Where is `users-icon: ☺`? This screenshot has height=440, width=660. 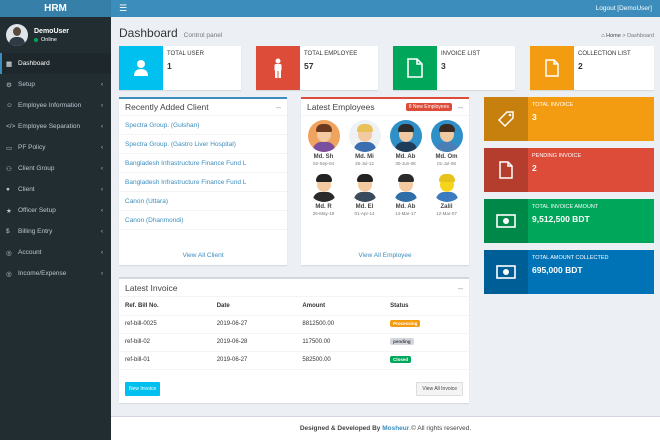
users-icon: ☺ is located at coordinates (9, 105).